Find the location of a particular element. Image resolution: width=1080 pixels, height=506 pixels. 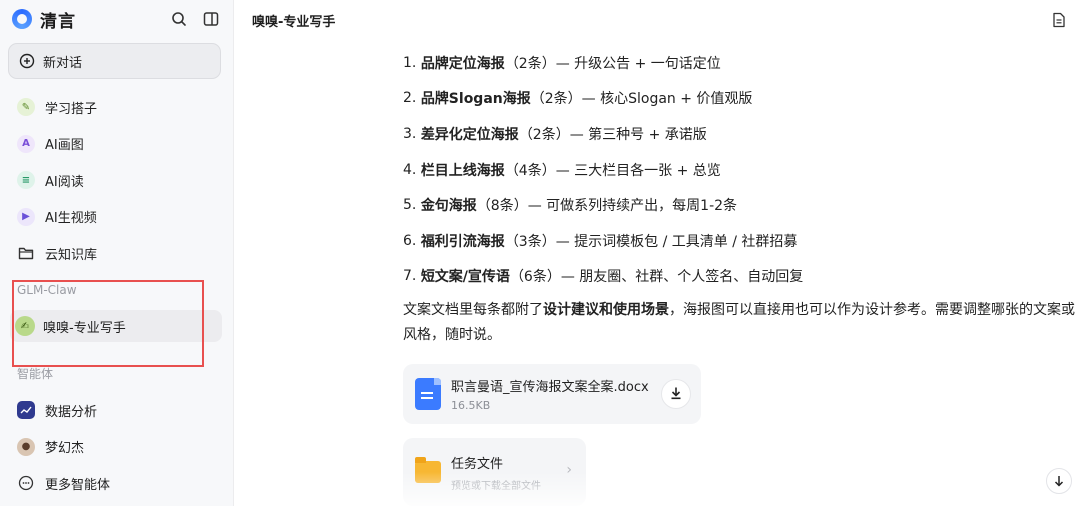

task-files-card: 任务文件 预览或下载全部文件 › is located at coordinates (494, 472).